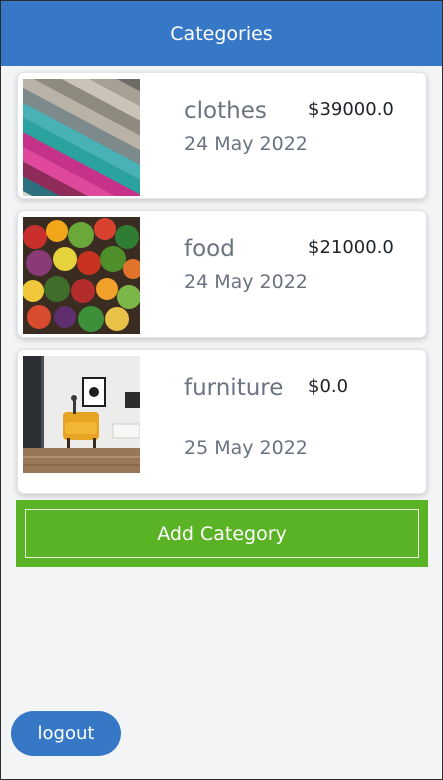 This screenshot has width=443, height=780. I want to click on category-price: $21000.0, so click(351, 247).